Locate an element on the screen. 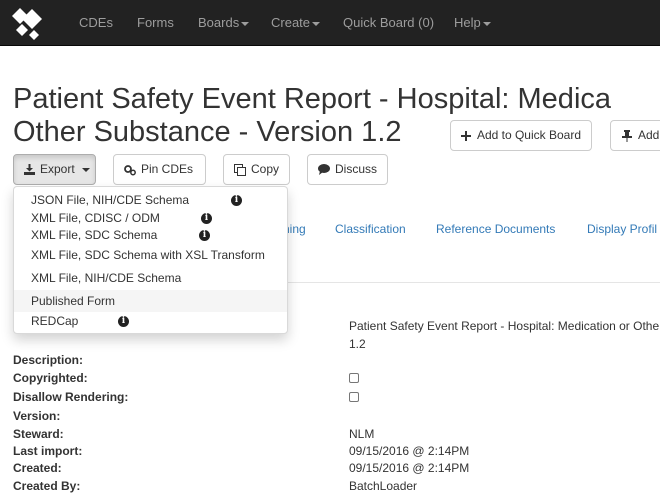 The height and width of the screenshot is (500, 660). disallow-rendering-checkbox is located at coordinates (354, 397).